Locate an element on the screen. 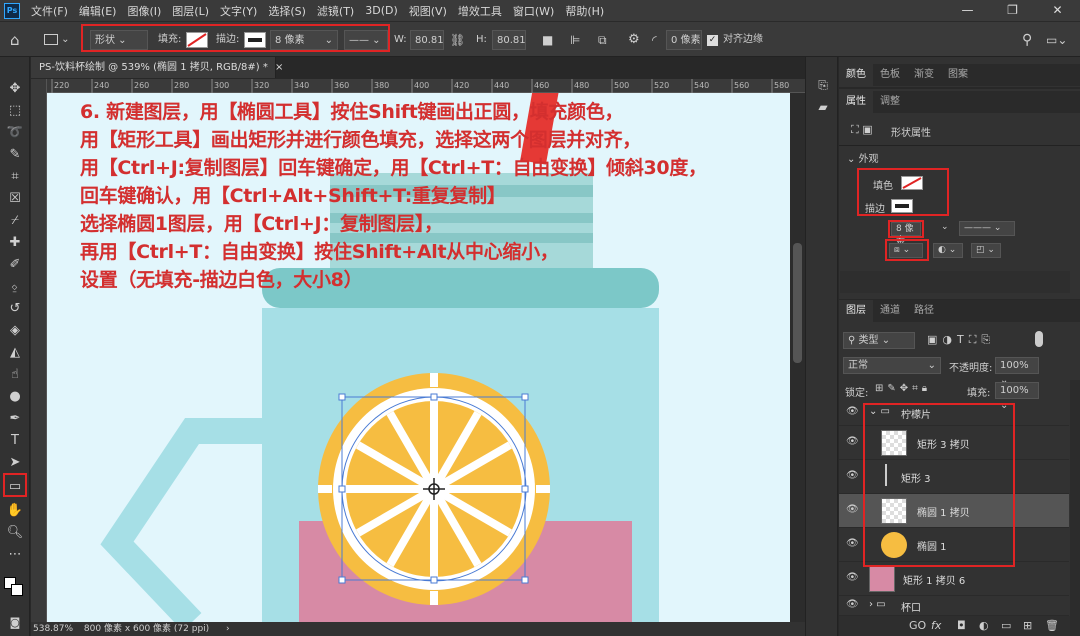  frame-tool-icon: ☒ is located at coordinates (15, 199).